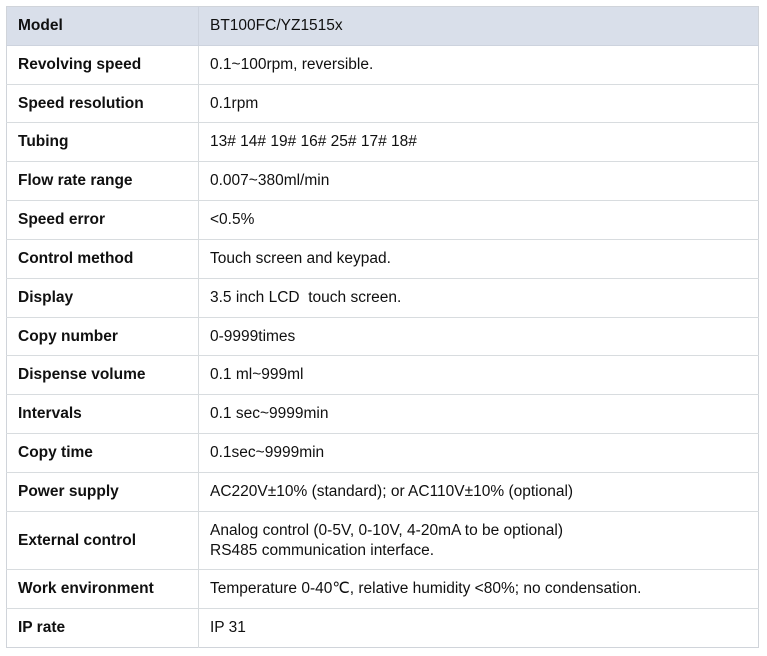 This screenshot has height=656, width=767. I want to click on spec-label-cell: Revolving speed, so click(102, 65).